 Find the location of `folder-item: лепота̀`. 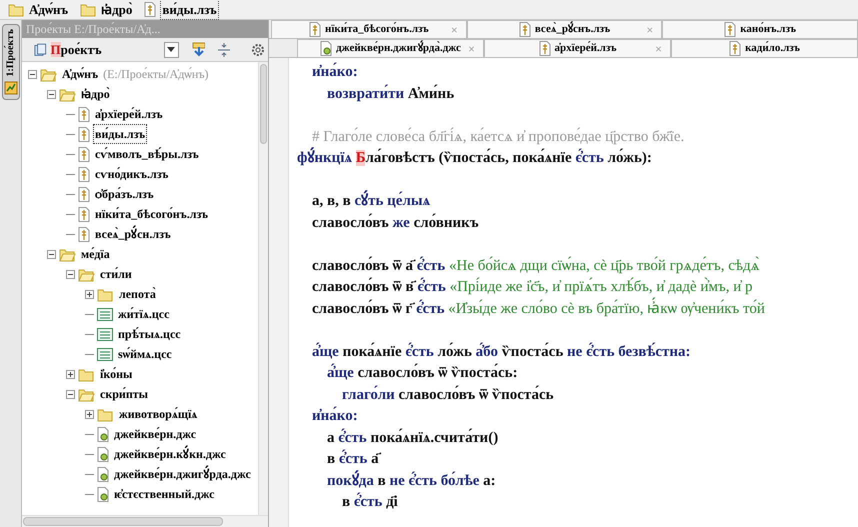

folder-item: лепота̀ is located at coordinates (137, 294).